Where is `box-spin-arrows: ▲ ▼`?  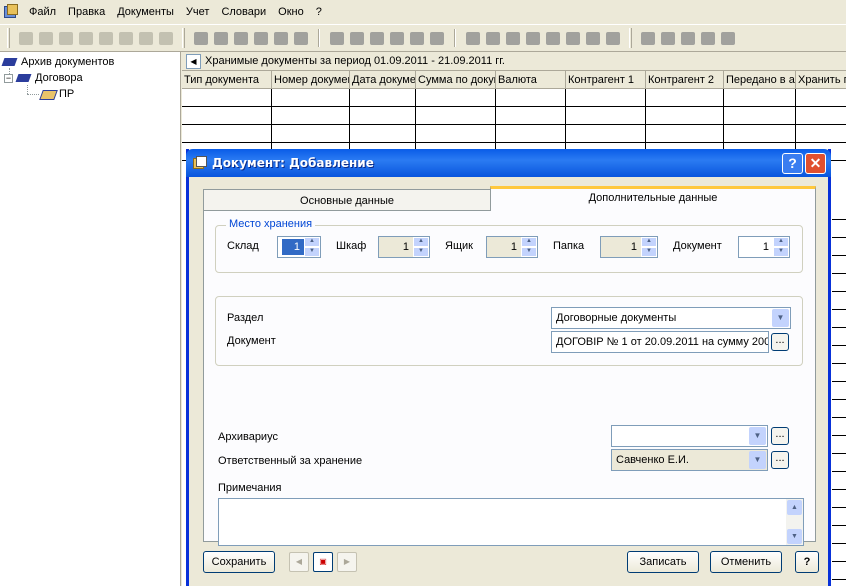 box-spin-arrows: ▲ ▼ is located at coordinates (529, 247).